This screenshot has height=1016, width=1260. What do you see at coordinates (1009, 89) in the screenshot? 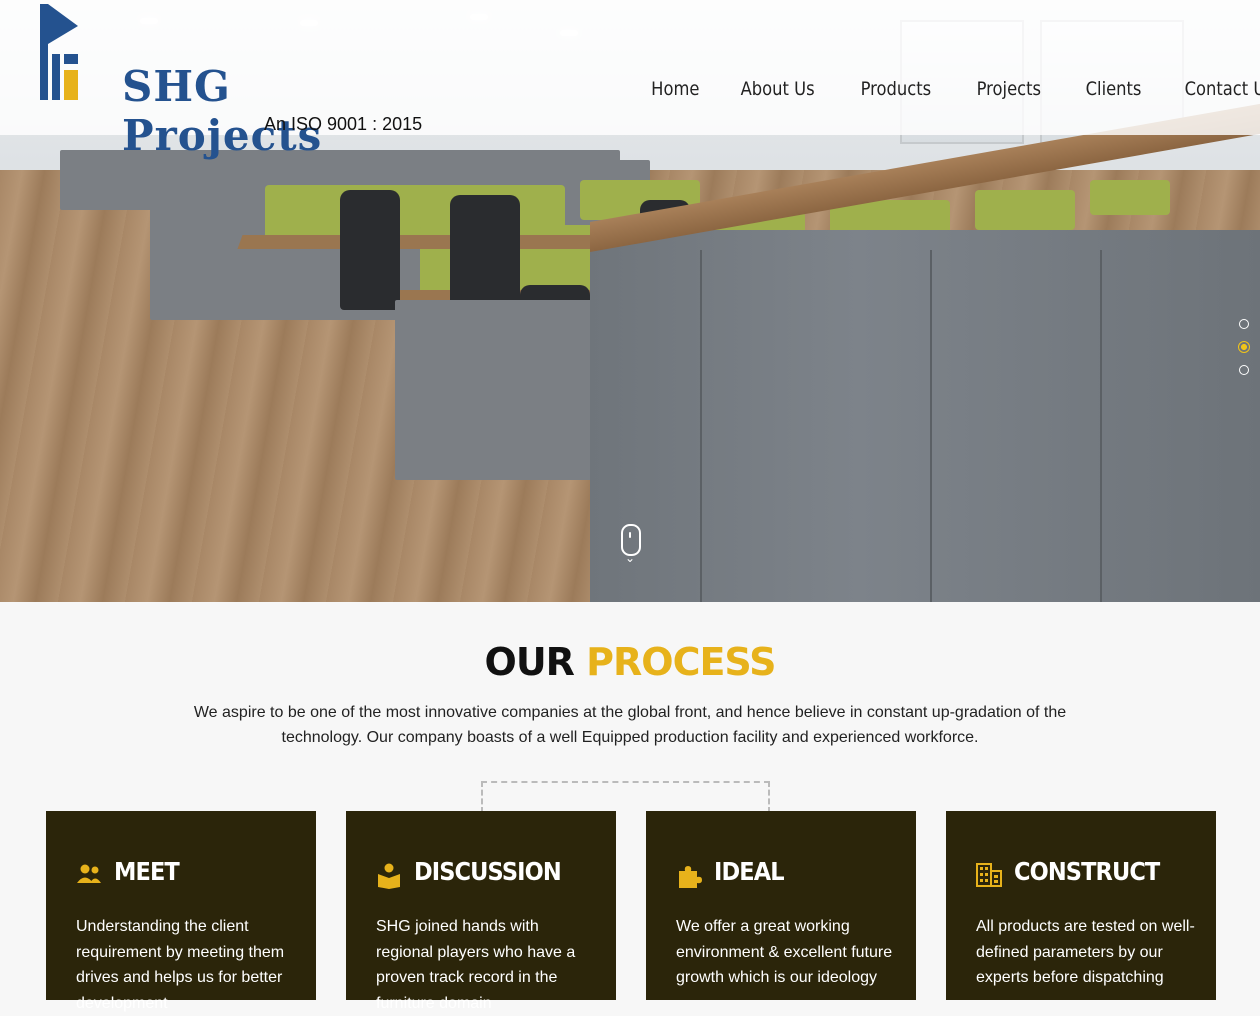
I see `nav-projects: Projects` at bounding box center [1009, 89].